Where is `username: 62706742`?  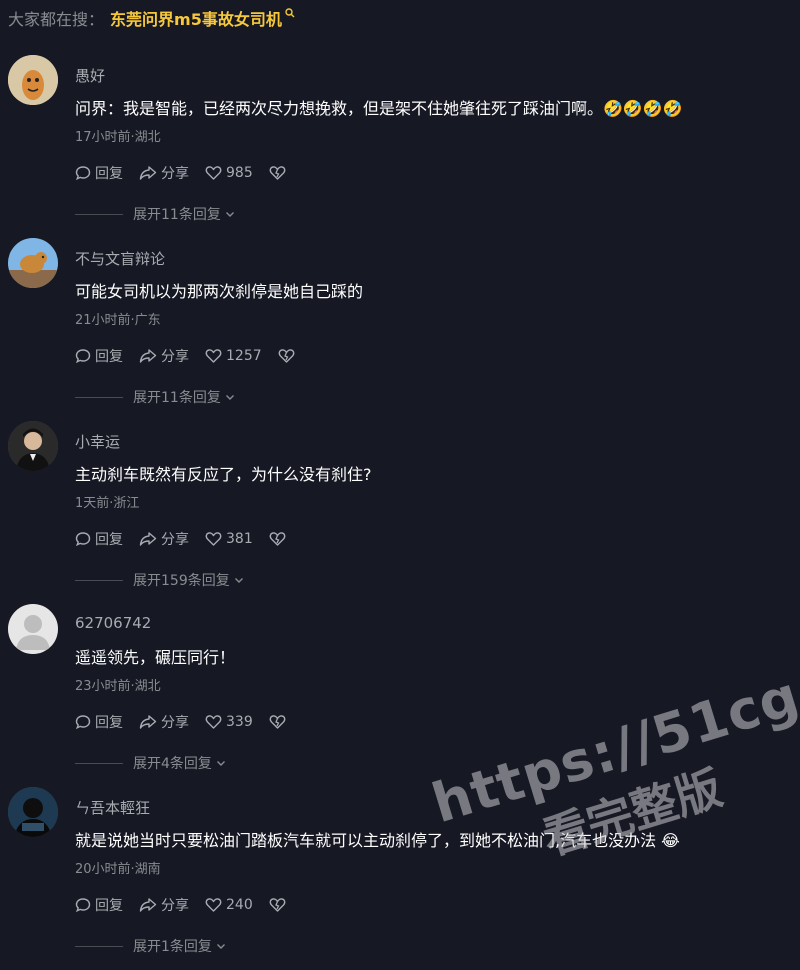
username: 62706742 is located at coordinates (113, 623).